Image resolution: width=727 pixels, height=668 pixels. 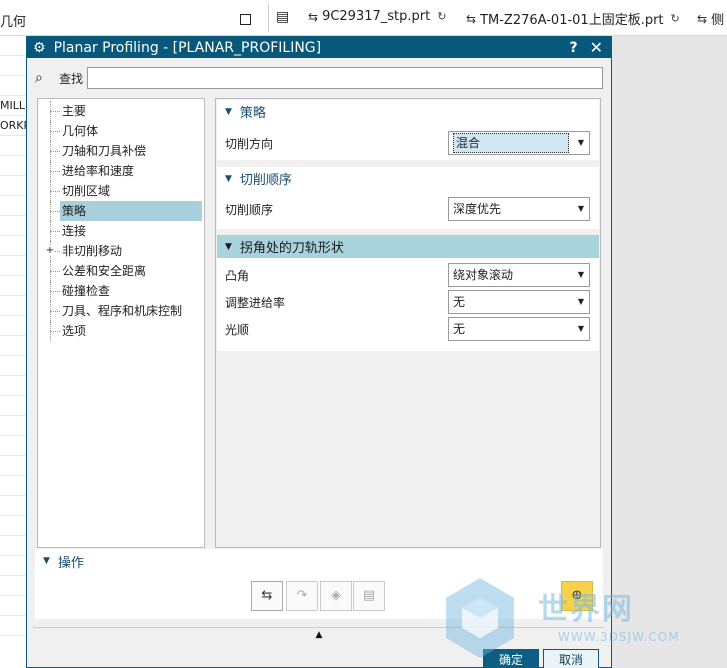 What do you see at coordinates (483, 275) in the screenshot?
I see `select-value: 绕对象滚动` at bounding box center [483, 275].